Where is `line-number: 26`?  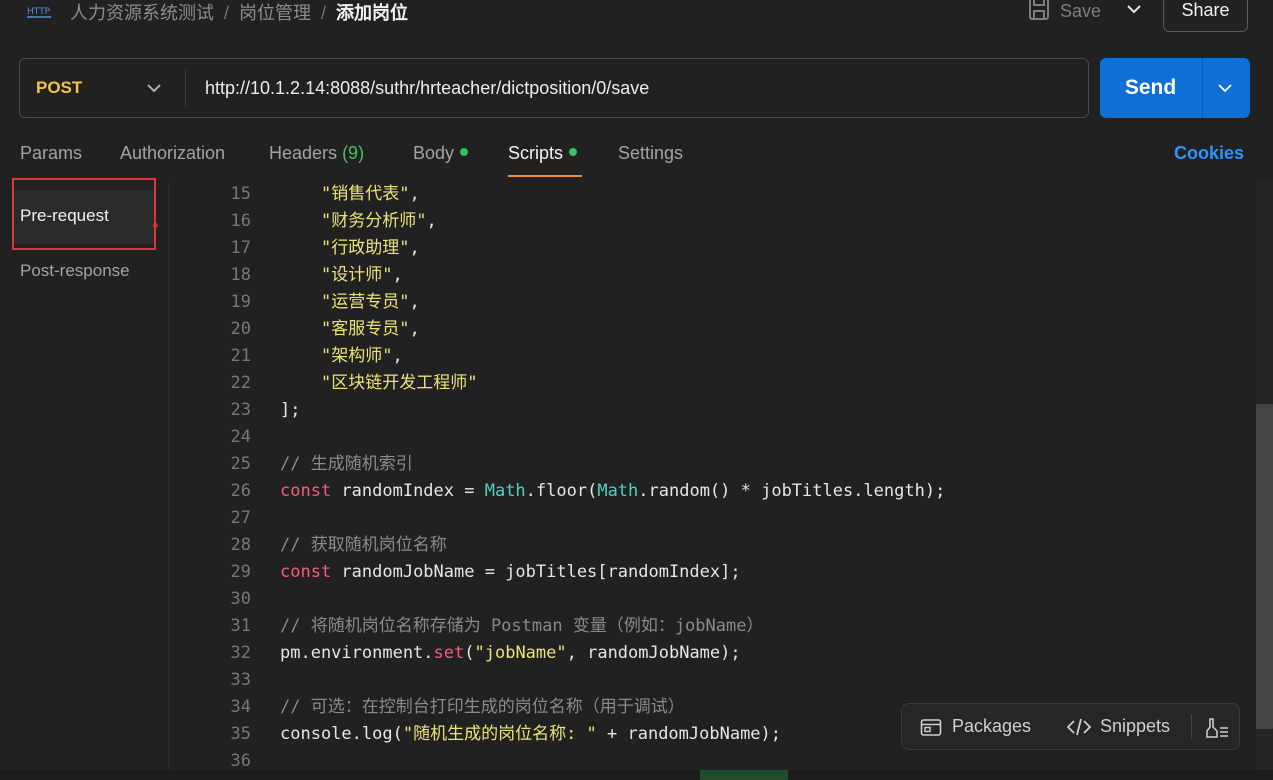
line-number: 26 is located at coordinates (240, 491).